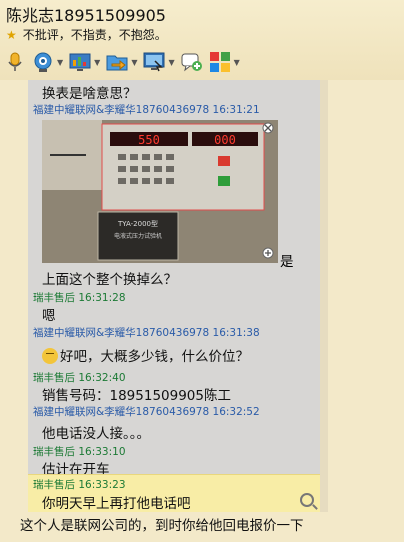  Describe the element at coordinates (154, 62) in the screenshot. I see `monitor-icon` at that location.